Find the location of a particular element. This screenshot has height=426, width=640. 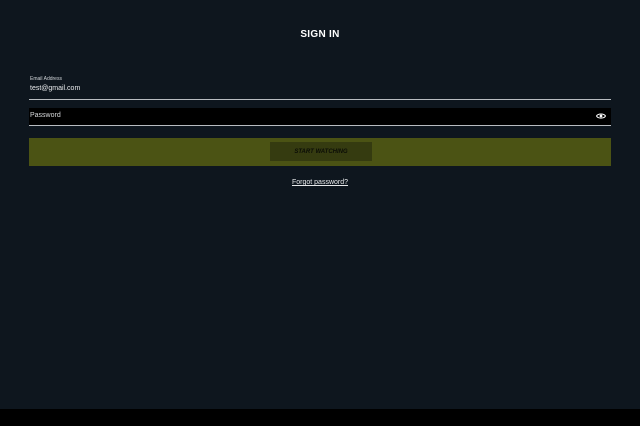

start-watching-button: START WATCHING is located at coordinates (321, 151).